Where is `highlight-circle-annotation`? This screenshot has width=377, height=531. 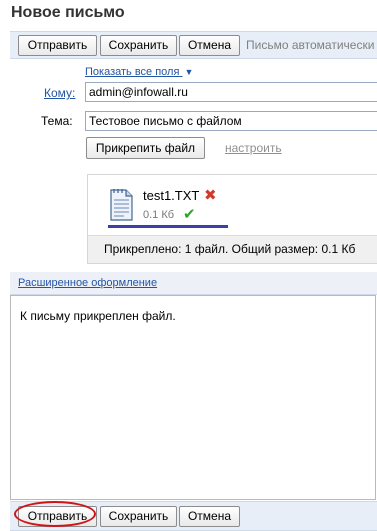
highlight-circle-annotation is located at coordinates (55, 514).